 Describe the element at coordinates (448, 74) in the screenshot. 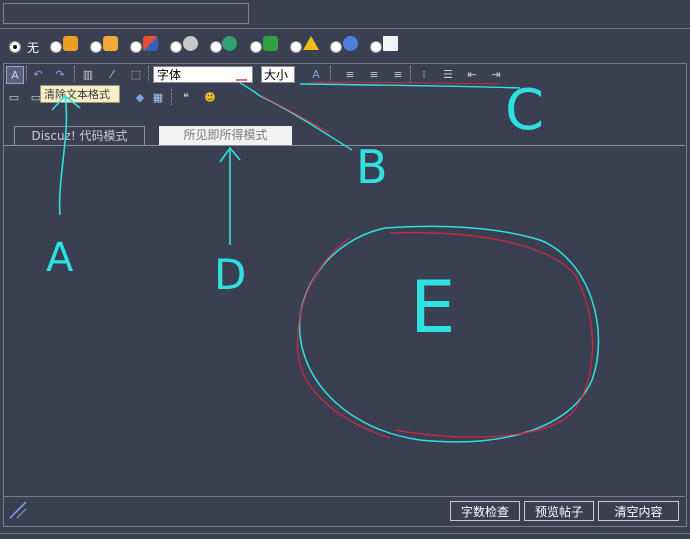

I see `unordered-list-icon: ☰` at that location.